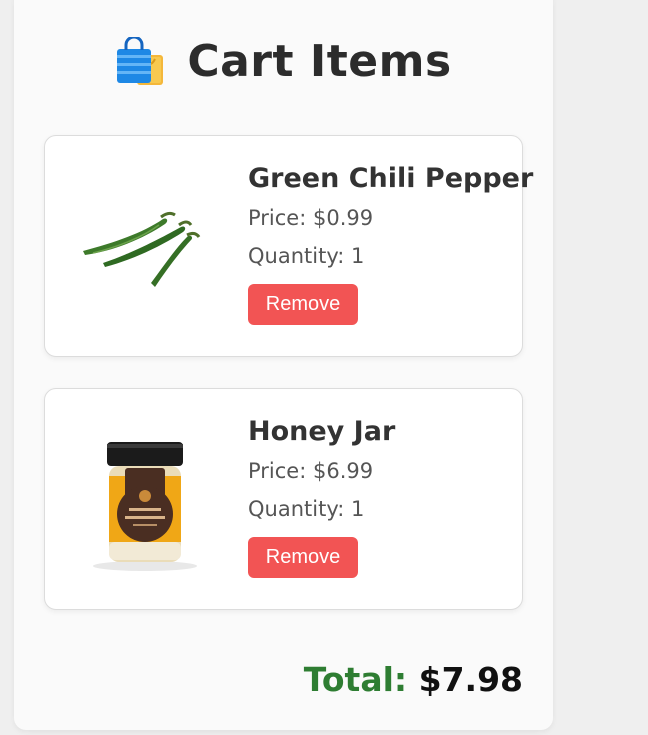 This screenshot has width=648, height=735. I want to click on shopping-bags-icon, so click(140, 60).